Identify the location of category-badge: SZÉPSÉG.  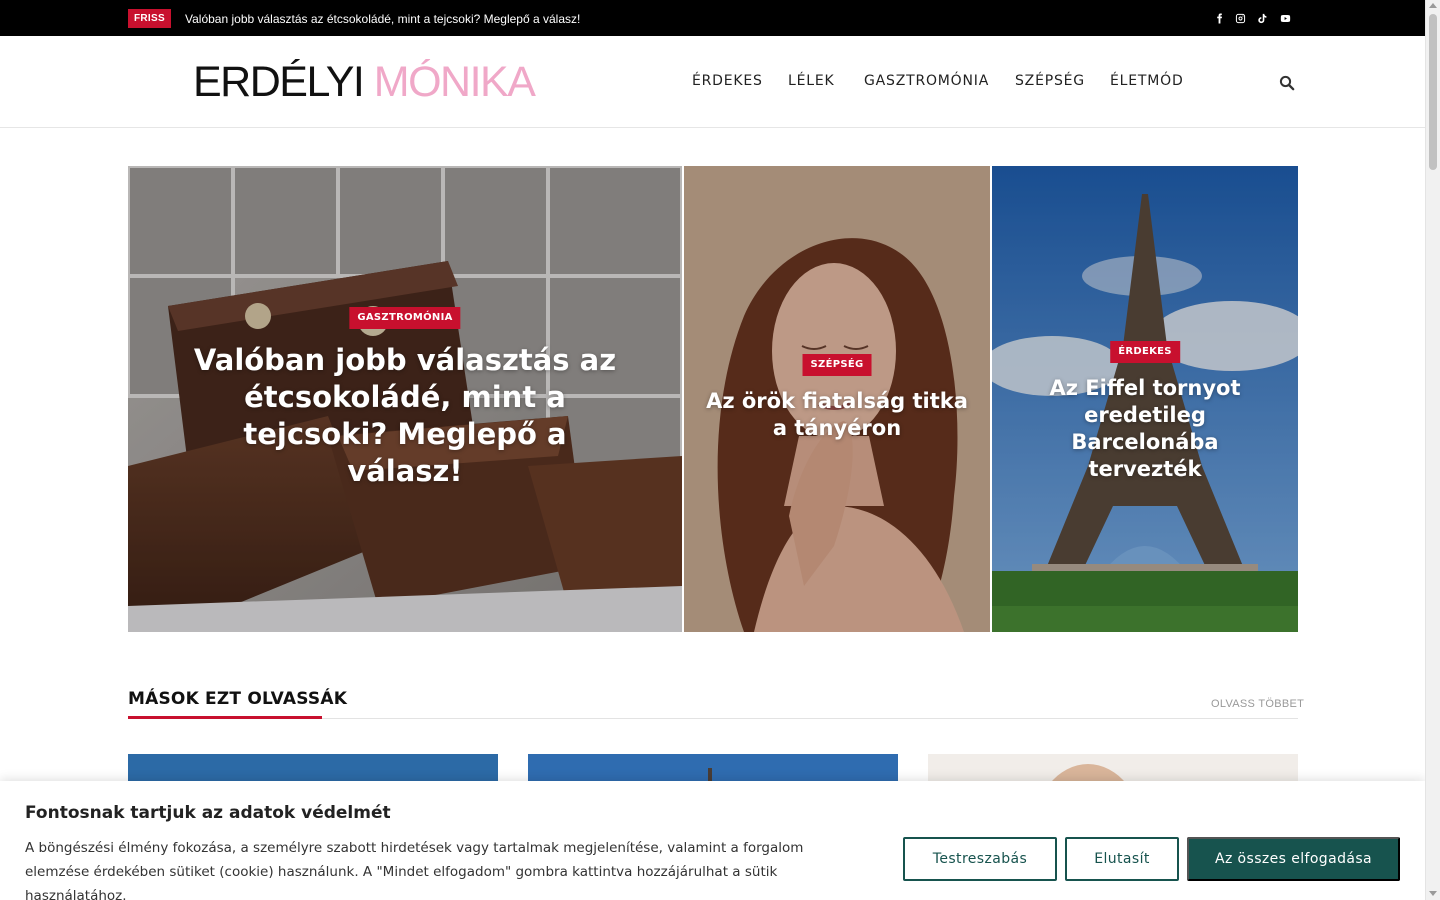
(837, 365).